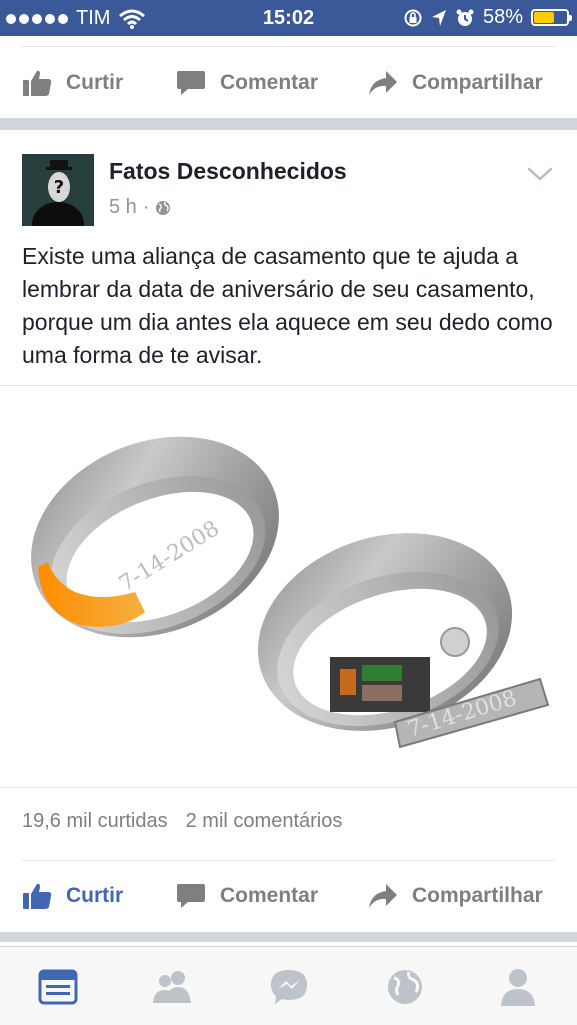 This screenshot has height=1025, width=577. What do you see at coordinates (438, 17) in the screenshot?
I see `location-arrow-icon` at bounding box center [438, 17].